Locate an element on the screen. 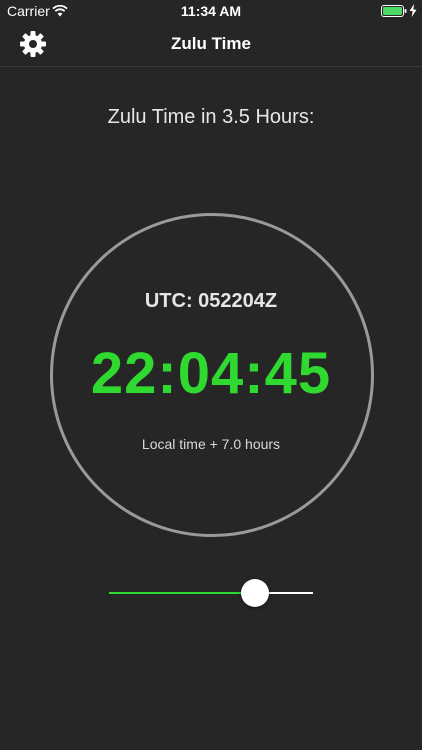 Image resolution: width=422 pixels, height=750 pixels. utc-label: UTC: 052204Z is located at coordinates (211, 301).